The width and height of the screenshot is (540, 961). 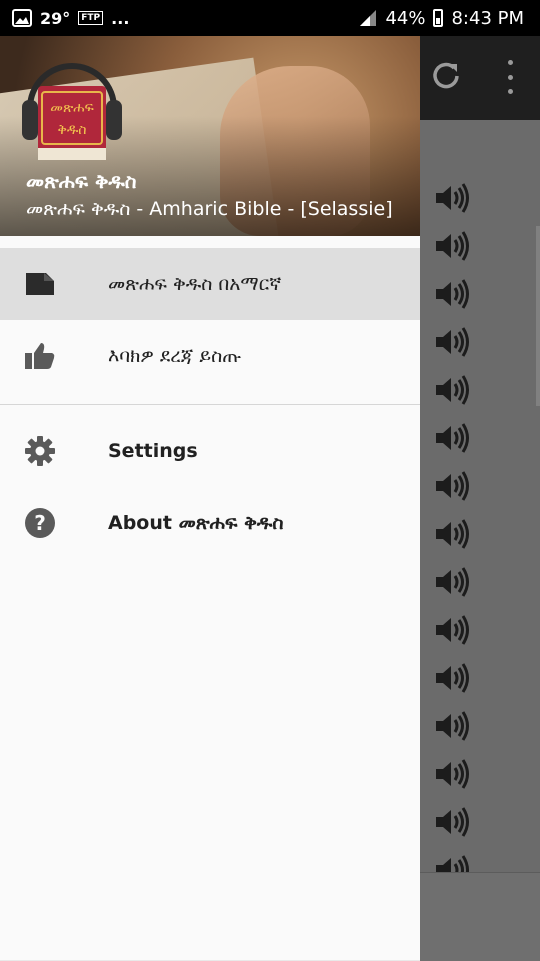 I want to click on help-icon: ?, so click(x=40, y=523).